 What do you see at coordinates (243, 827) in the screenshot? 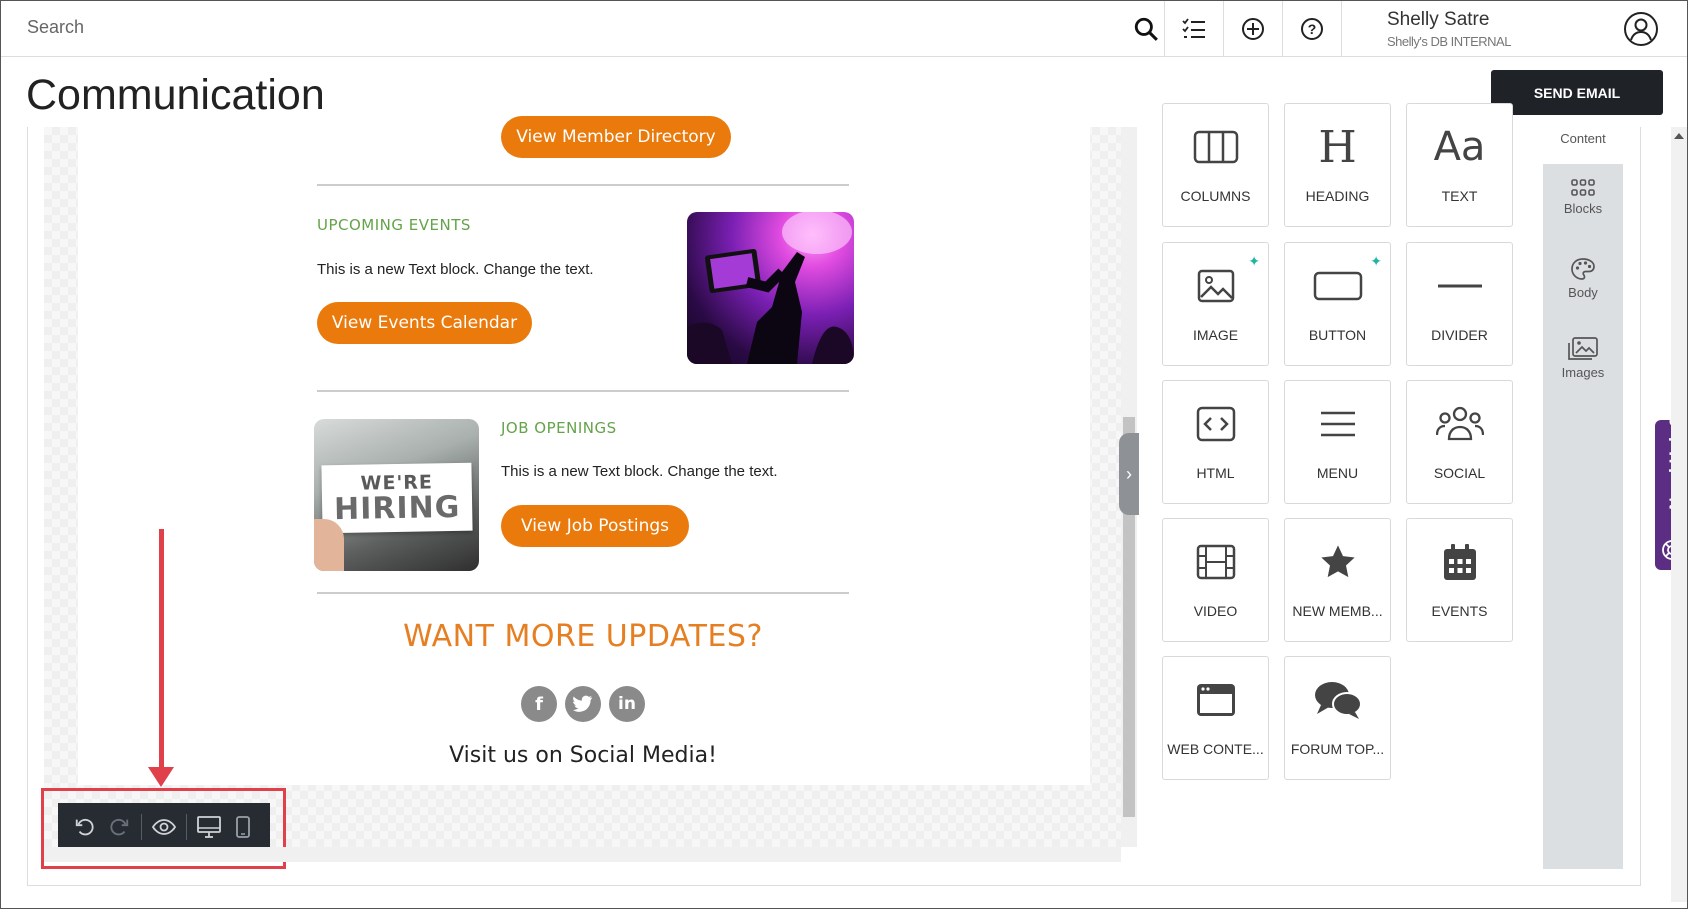
I see `mobile-view-icon` at bounding box center [243, 827].